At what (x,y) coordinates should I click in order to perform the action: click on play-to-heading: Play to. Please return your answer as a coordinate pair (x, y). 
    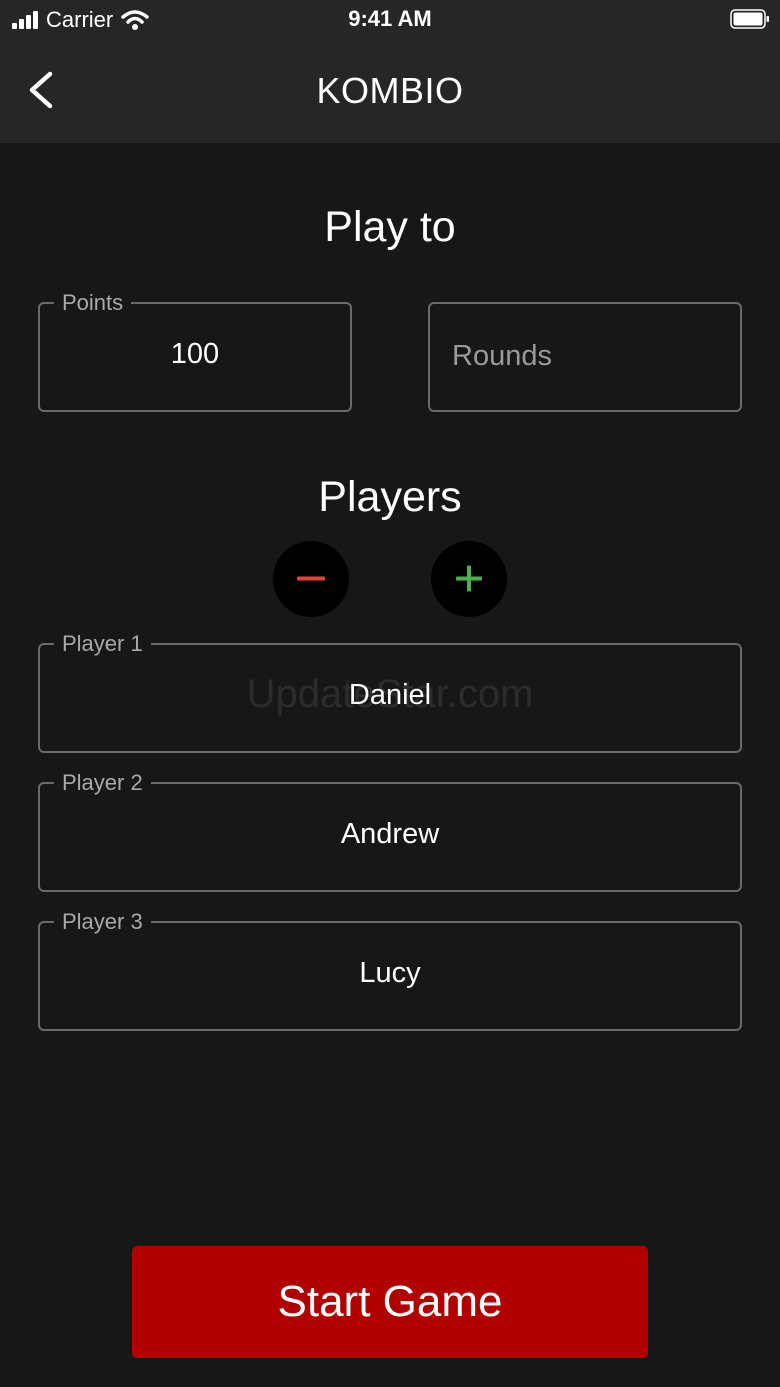
    Looking at the image, I should click on (390, 227).